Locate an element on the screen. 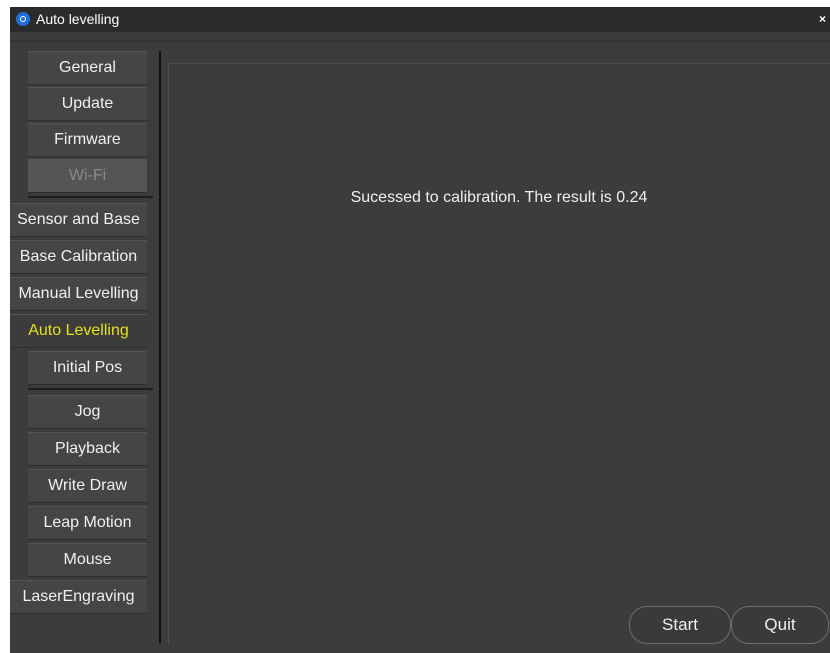 The width and height of the screenshot is (830, 653). quit-button: Quit is located at coordinates (780, 625).